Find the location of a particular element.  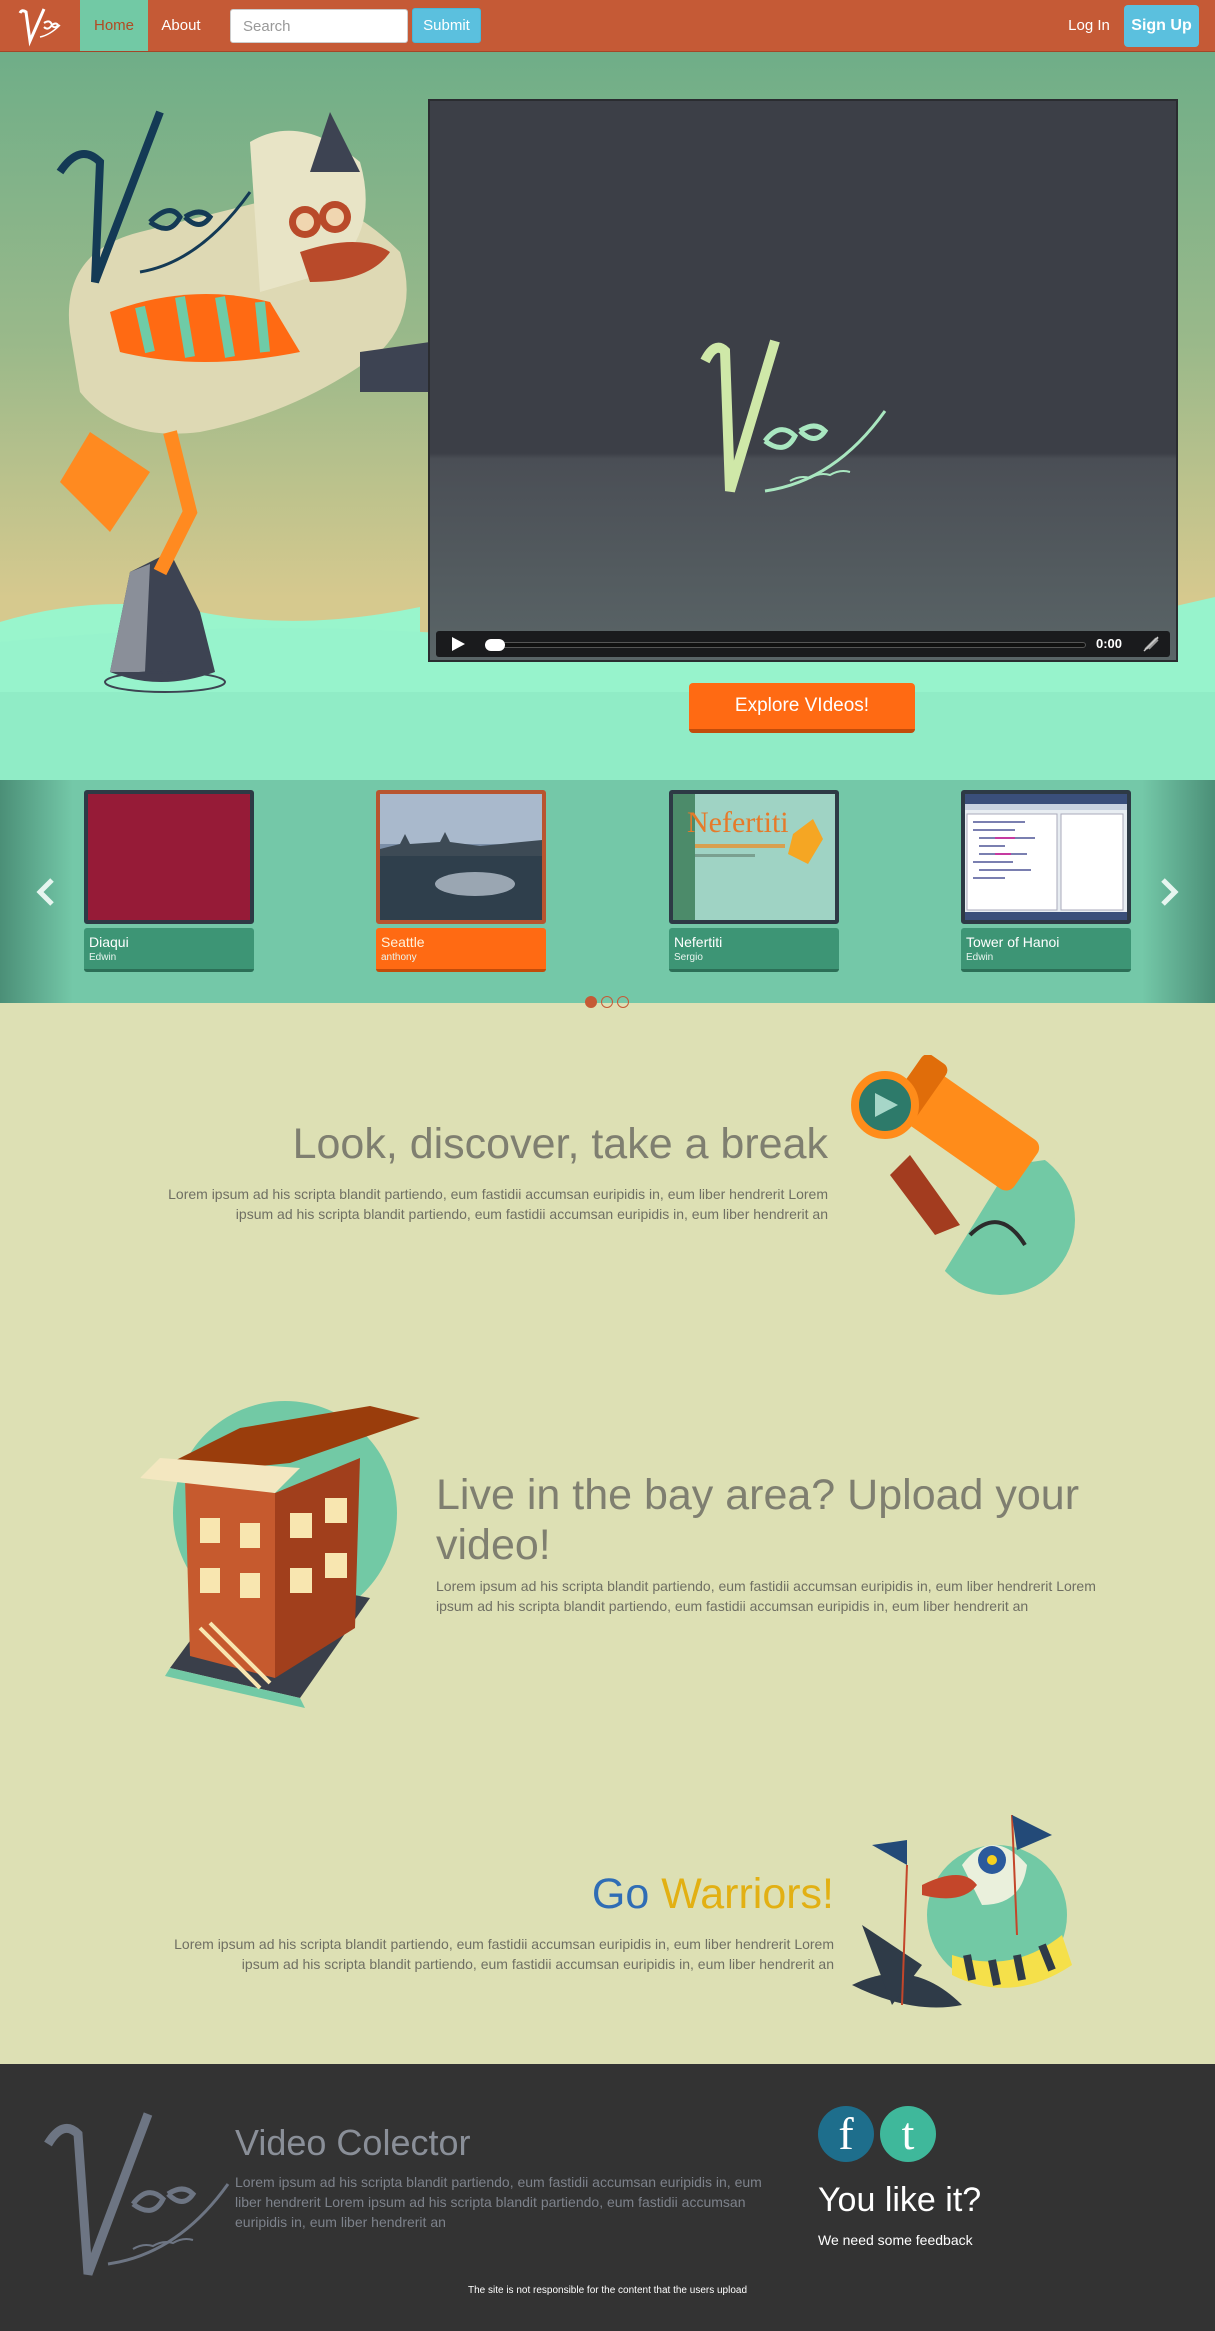

carousel-card: Diaqui Edwin is located at coordinates (169, 881).